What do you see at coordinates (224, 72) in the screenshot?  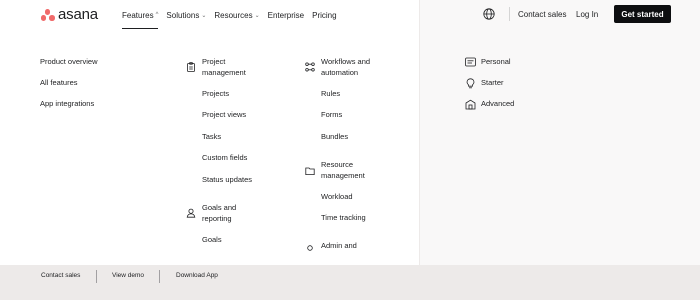 I see `project-management-heading-line2: management` at bounding box center [224, 72].